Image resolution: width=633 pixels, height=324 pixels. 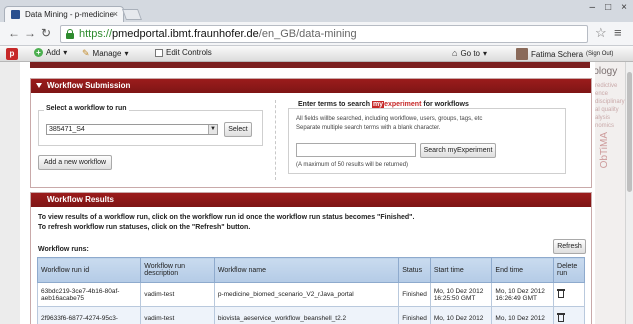 I want to click on edit-controls-label: Edit Controls, so click(x=189, y=52).